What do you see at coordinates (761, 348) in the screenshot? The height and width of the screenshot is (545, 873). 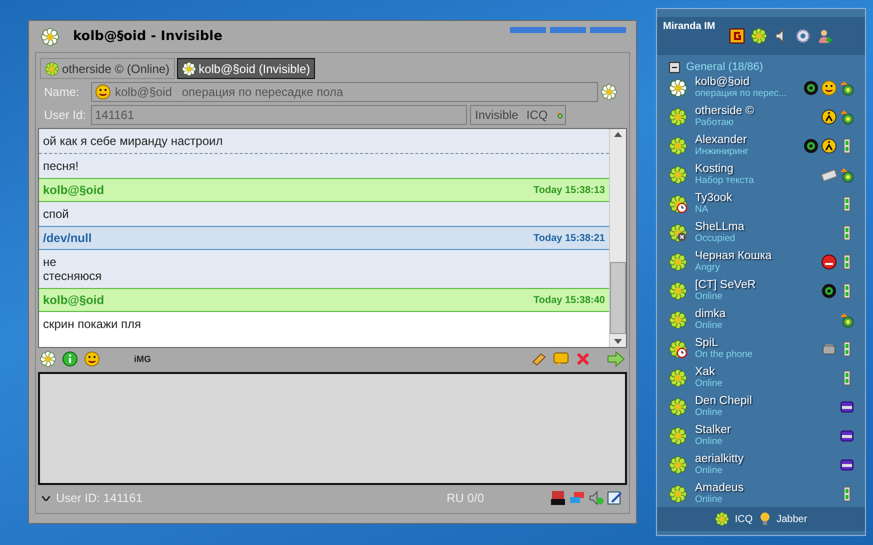 I see `contact-item: SpiL On the phone` at bounding box center [761, 348].